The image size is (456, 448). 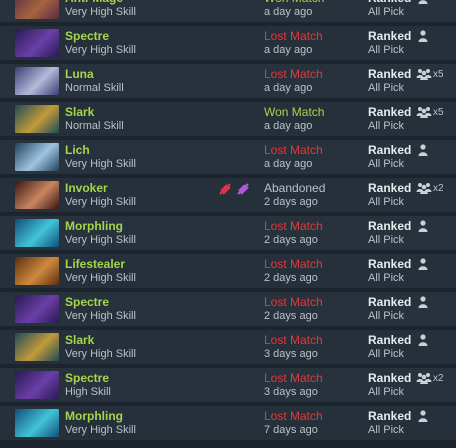 What do you see at coordinates (37, 195) in the screenshot?
I see `hero-portrait-invoker` at bounding box center [37, 195].